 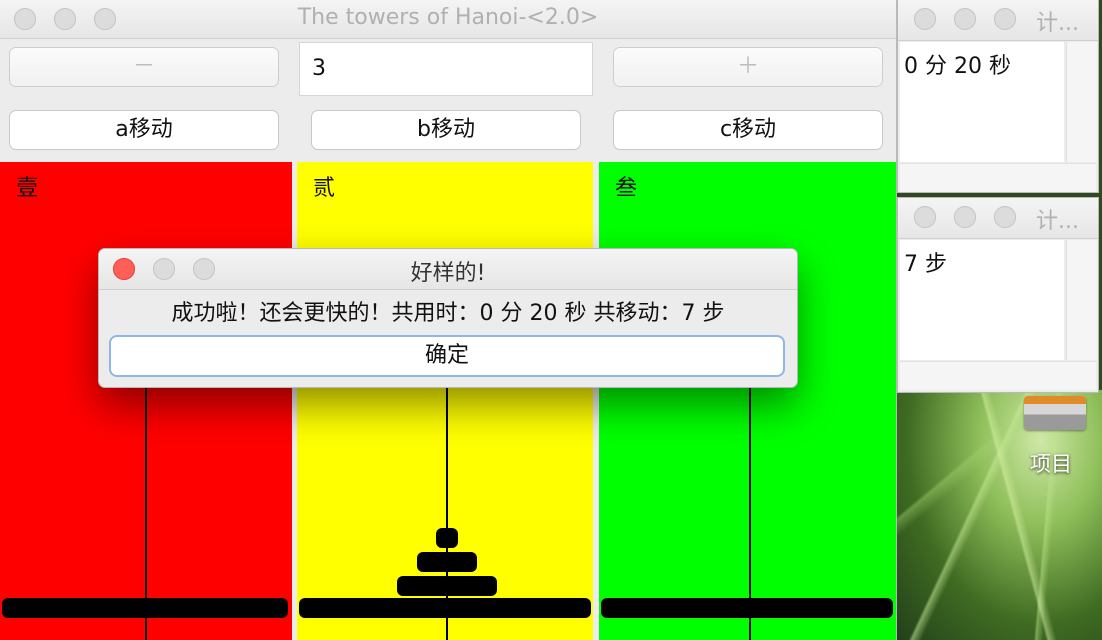 What do you see at coordinates (982, 102) in the screenshot?
I see `elapsed-time-text: 0 分 20 秒` at bounding box center [982, 102].